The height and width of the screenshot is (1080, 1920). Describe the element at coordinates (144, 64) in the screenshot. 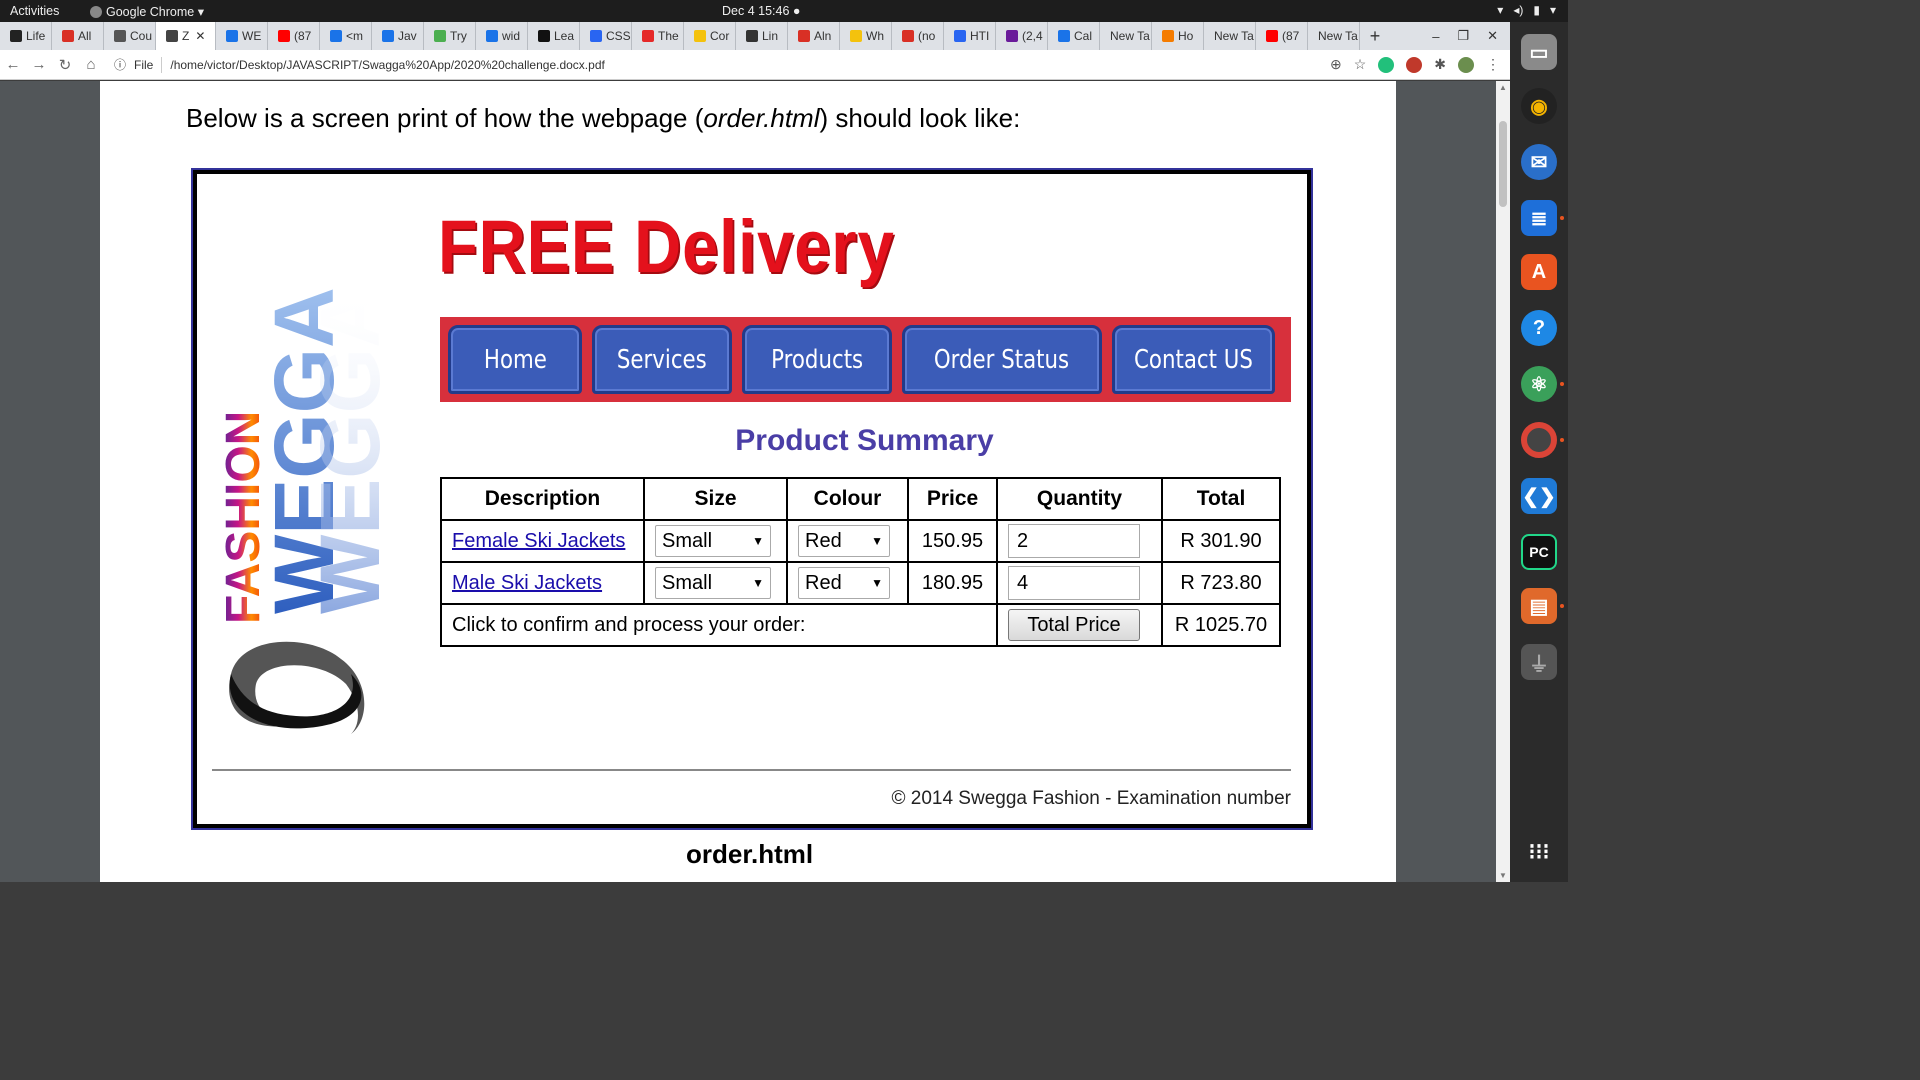

I see `url-scheme: File` at that location.